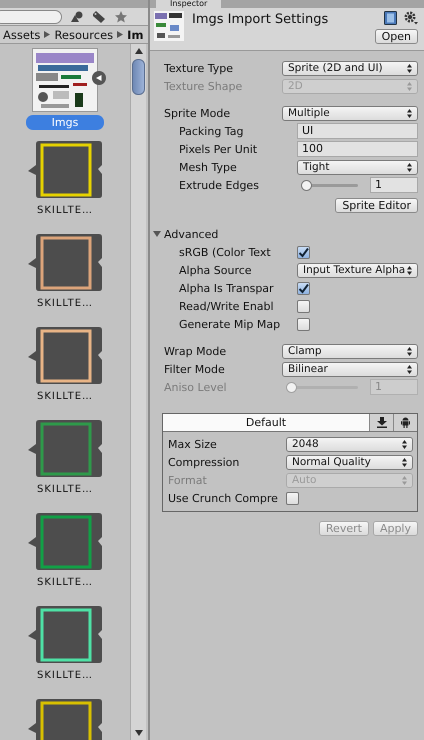  Describe the element at coordinates (188, 480) in the screenshot. I see `field-label: Format` at that location.